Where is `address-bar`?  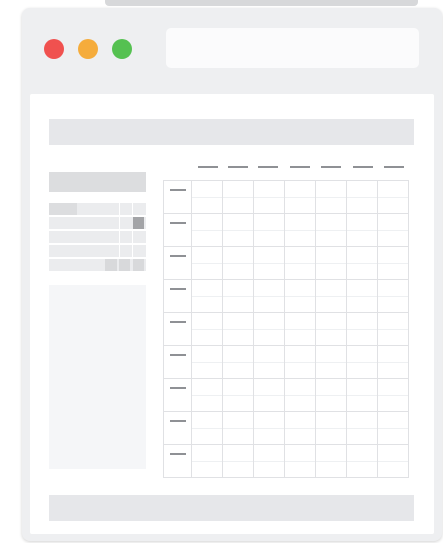 address-bar is located at coordinates (292, 48).